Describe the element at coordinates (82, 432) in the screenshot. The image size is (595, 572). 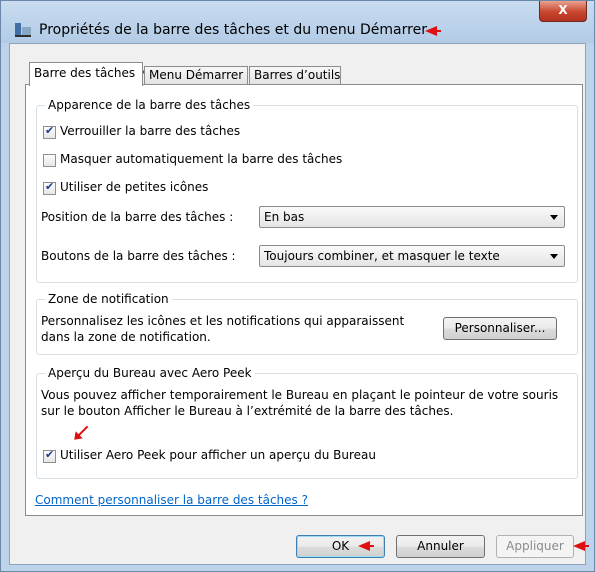
I see `annotation-arrow-aero-peek` at that location.